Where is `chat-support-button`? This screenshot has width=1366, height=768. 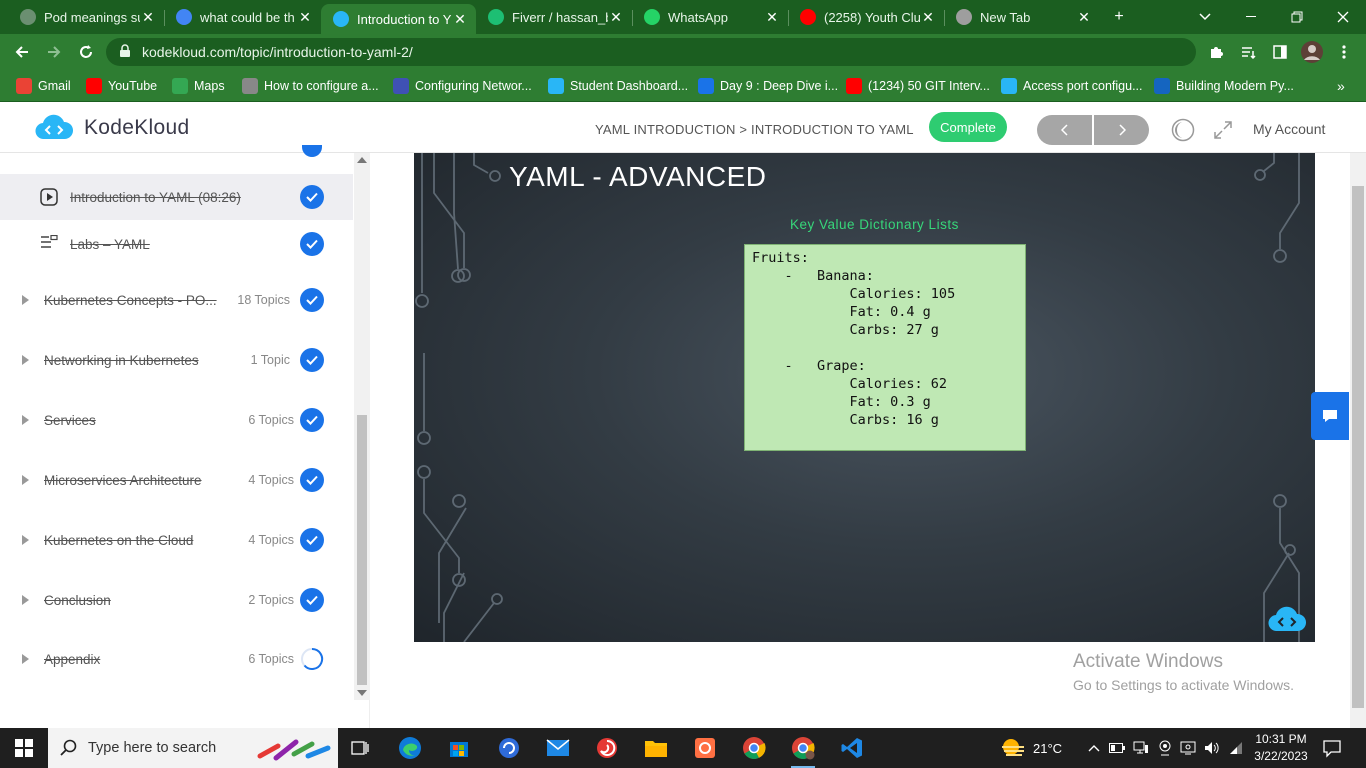 chat-support-button is located at coordinates (1330, 416).